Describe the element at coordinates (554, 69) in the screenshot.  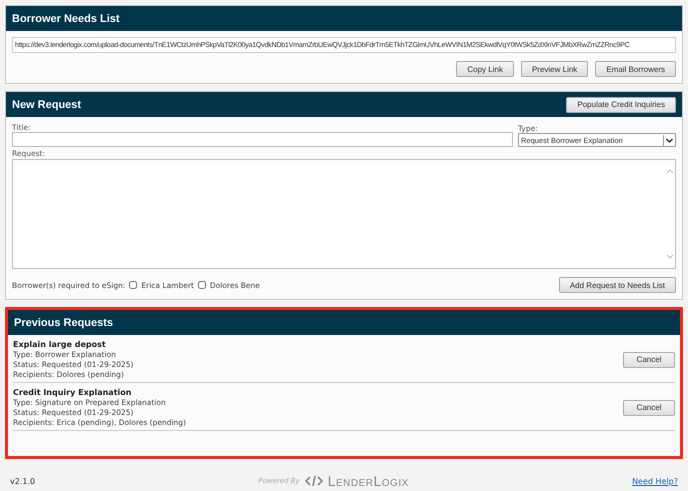
I see `action-button: Preview Link` at that location.